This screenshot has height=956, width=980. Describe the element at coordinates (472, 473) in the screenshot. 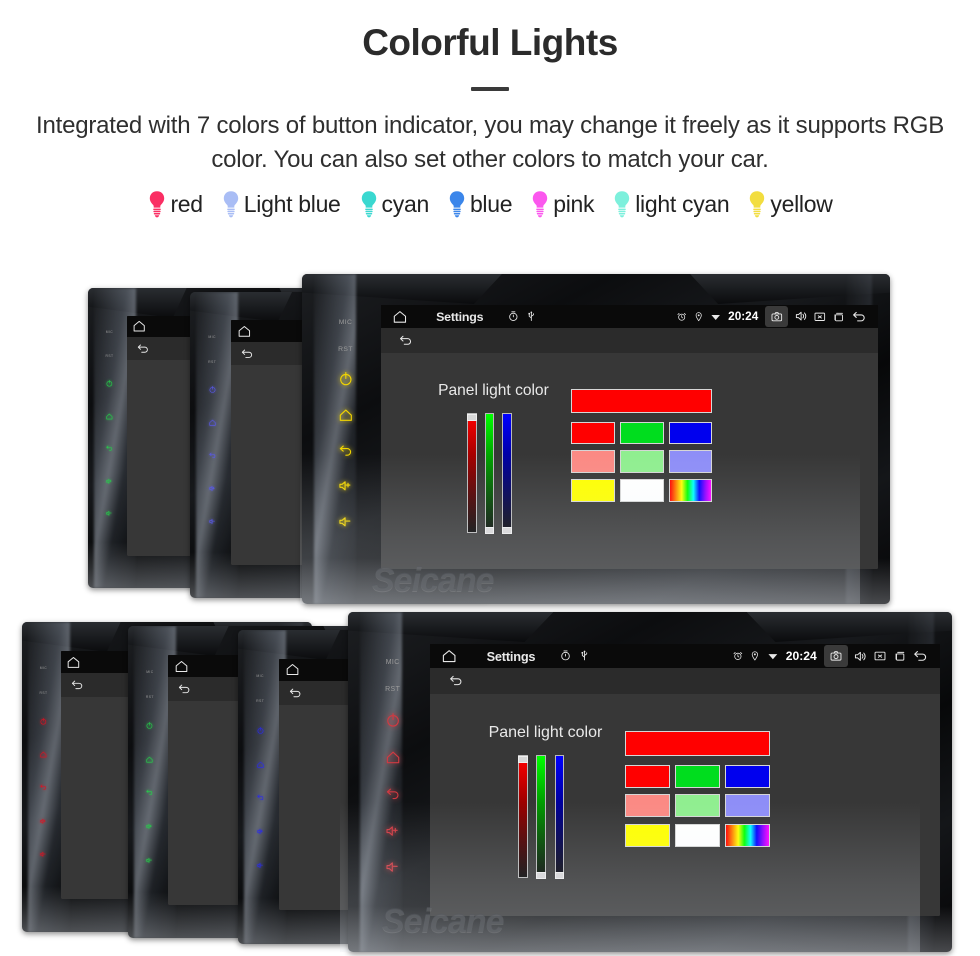

I see `red-channel-slider` at that location.